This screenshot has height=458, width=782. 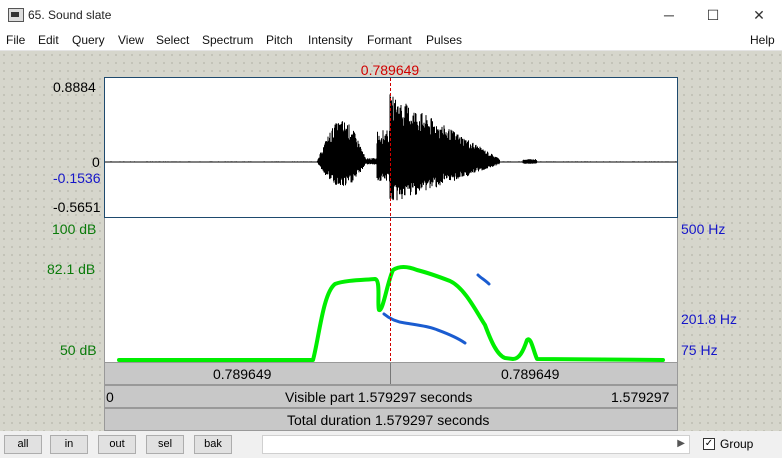 What do you see at coordinates (117, 444) in the screenshot?
I see `zoom-out-button: out` at bounding box center [117, 444].